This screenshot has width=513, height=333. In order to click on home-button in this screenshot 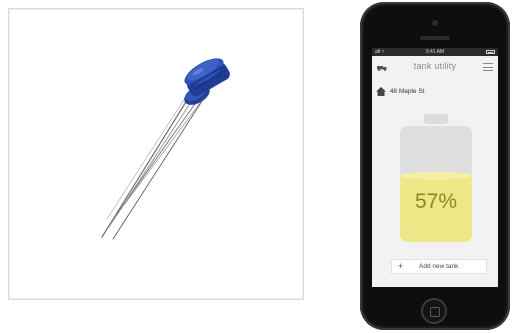, I will do `click(434, 311)`.